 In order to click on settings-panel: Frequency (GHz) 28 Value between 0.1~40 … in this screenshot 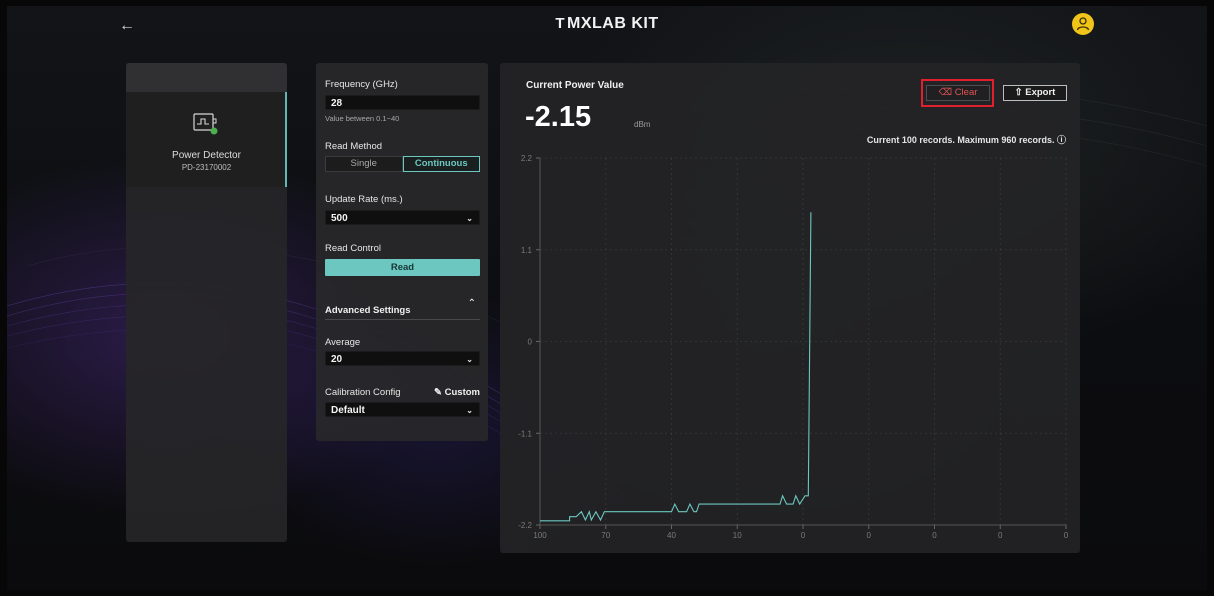, I will do `click(402, 252)`.